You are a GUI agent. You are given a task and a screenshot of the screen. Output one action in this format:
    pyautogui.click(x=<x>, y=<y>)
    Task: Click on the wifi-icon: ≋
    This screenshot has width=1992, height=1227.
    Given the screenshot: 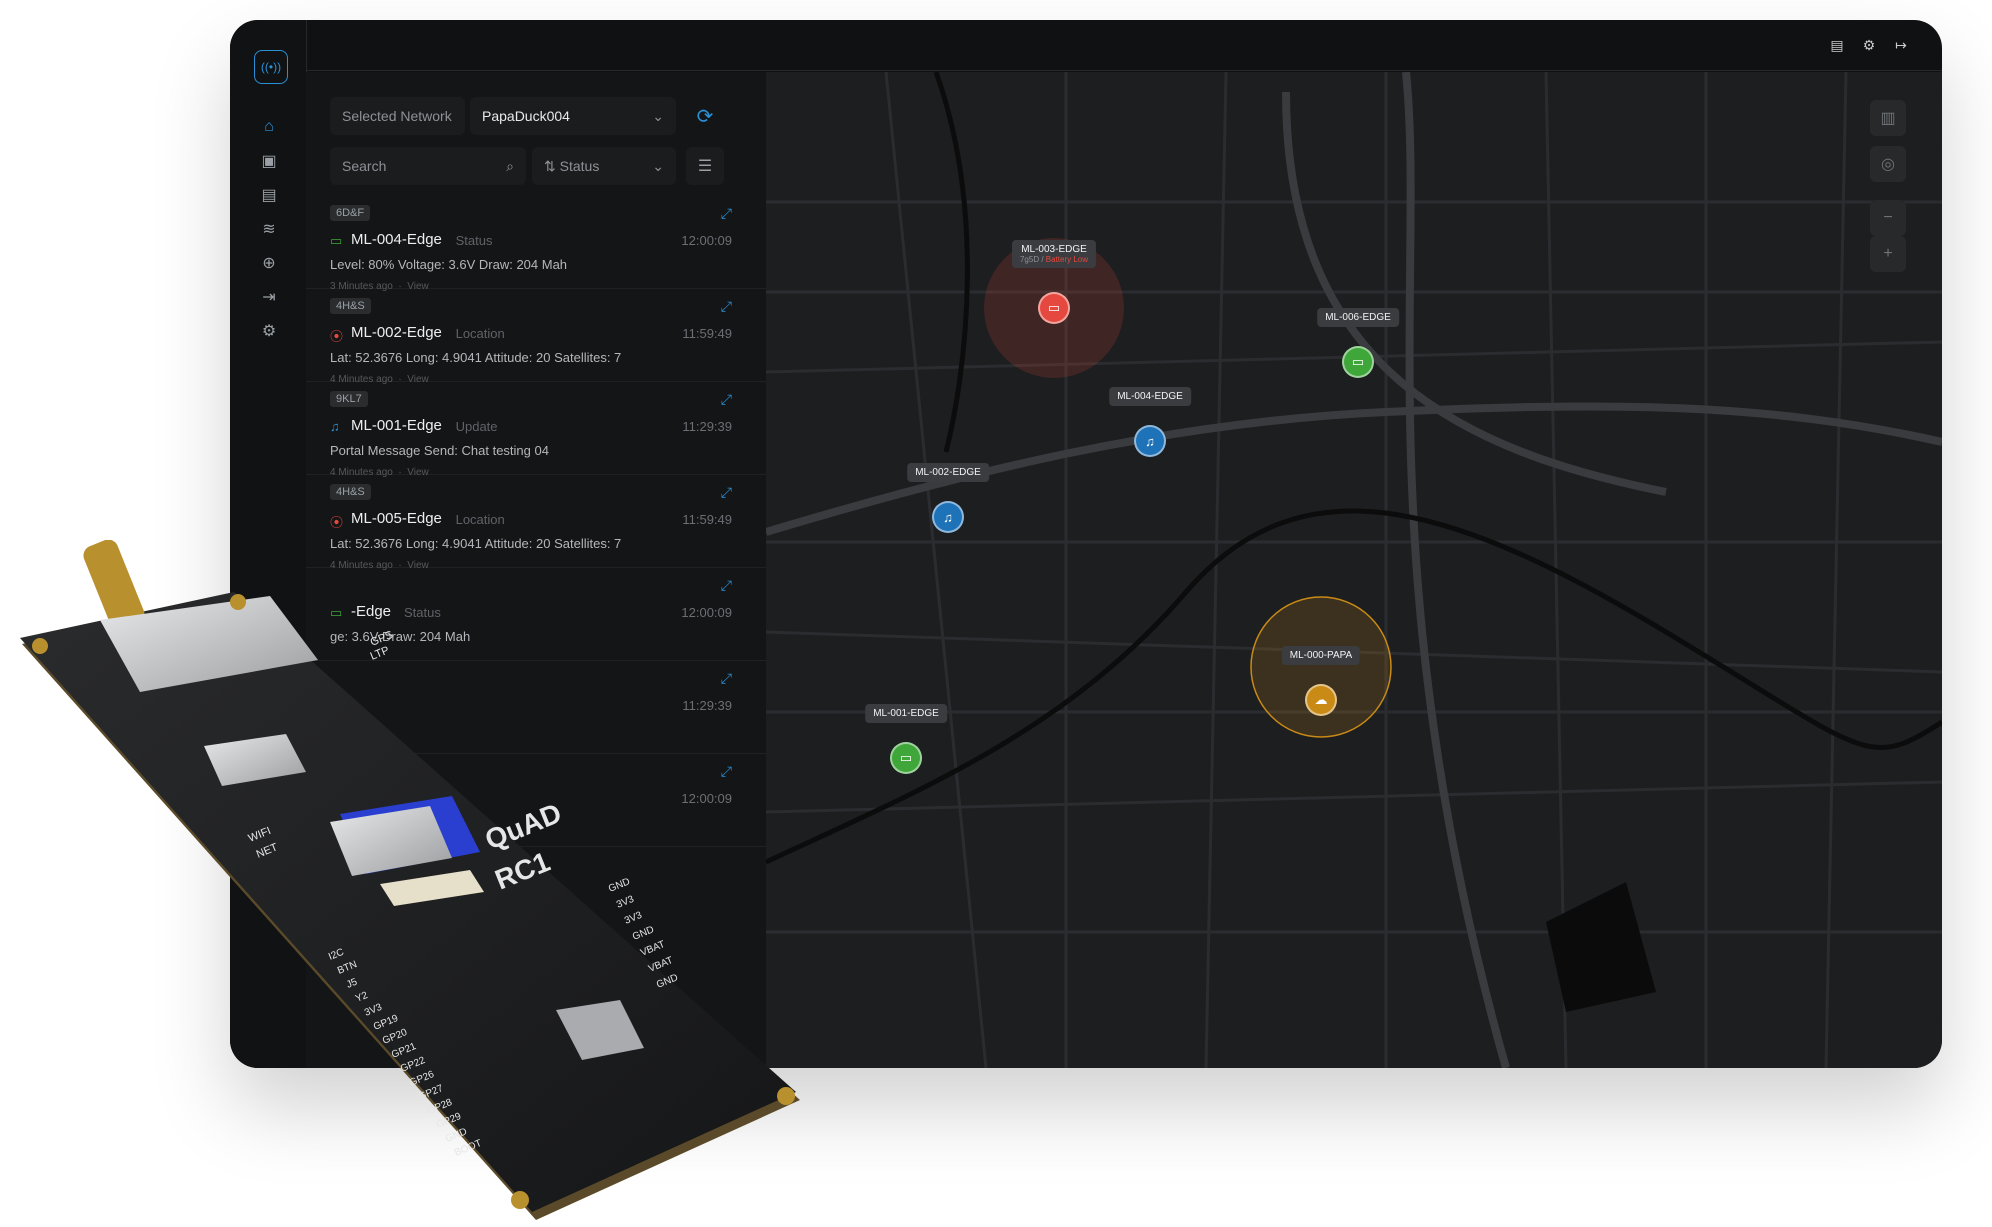 What is the action you would take?
    pyautogui.click(x=269, y=229)
    